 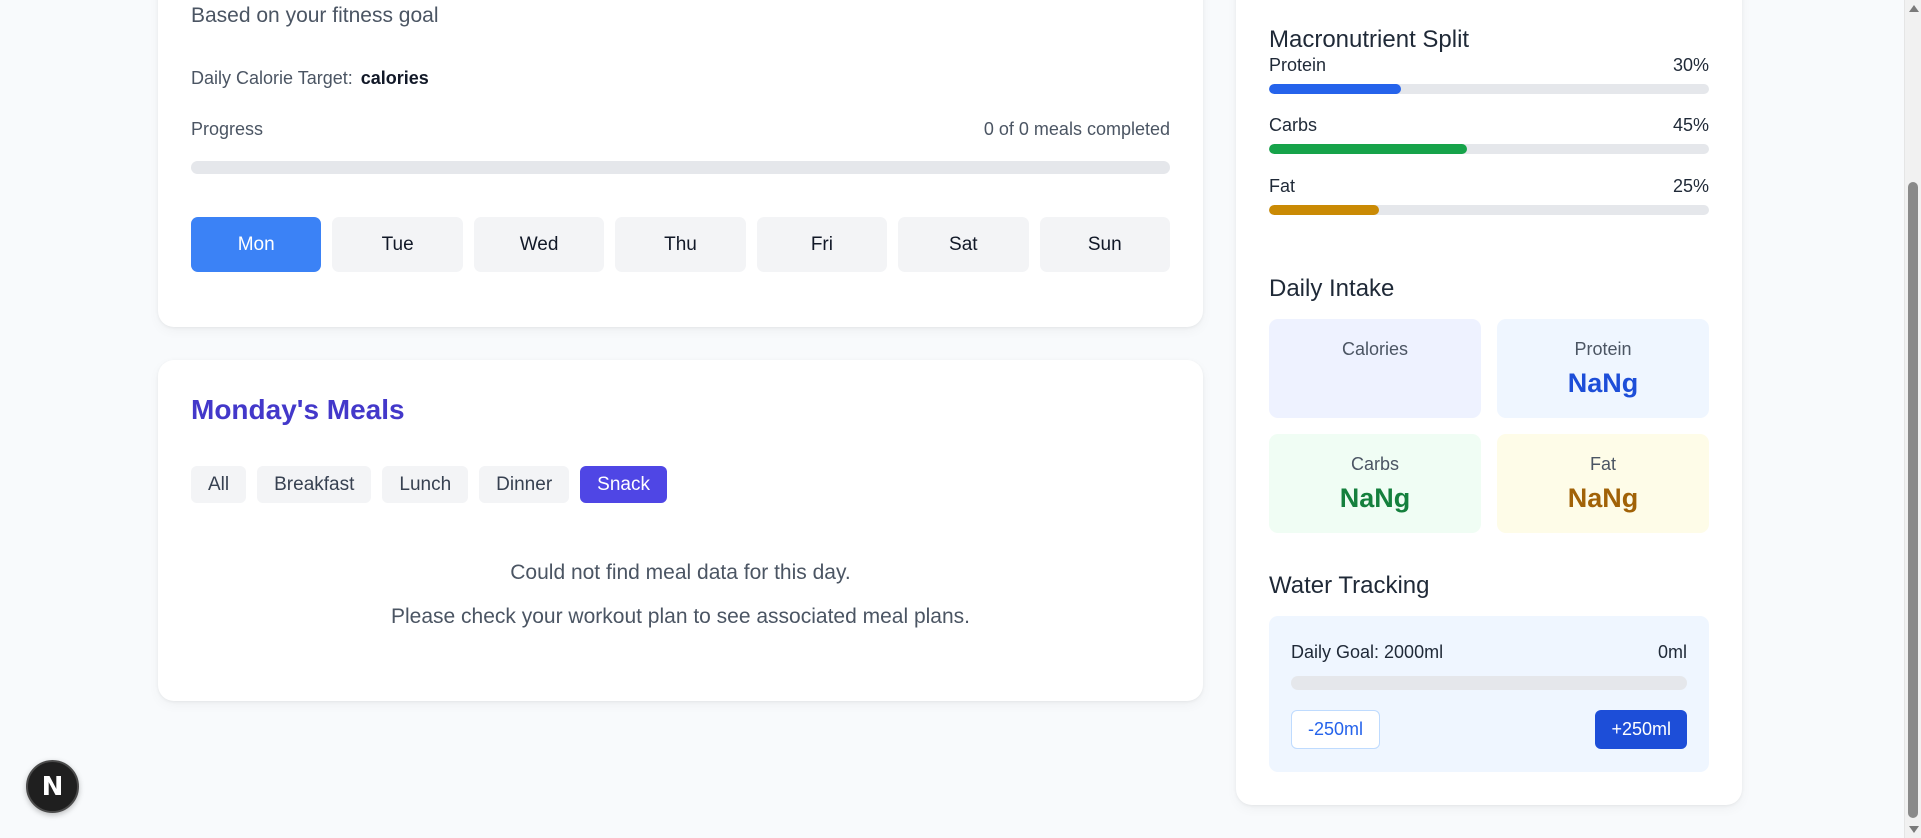 I want to click on filter-lunch: Lunch, so click(x=425, y=484).